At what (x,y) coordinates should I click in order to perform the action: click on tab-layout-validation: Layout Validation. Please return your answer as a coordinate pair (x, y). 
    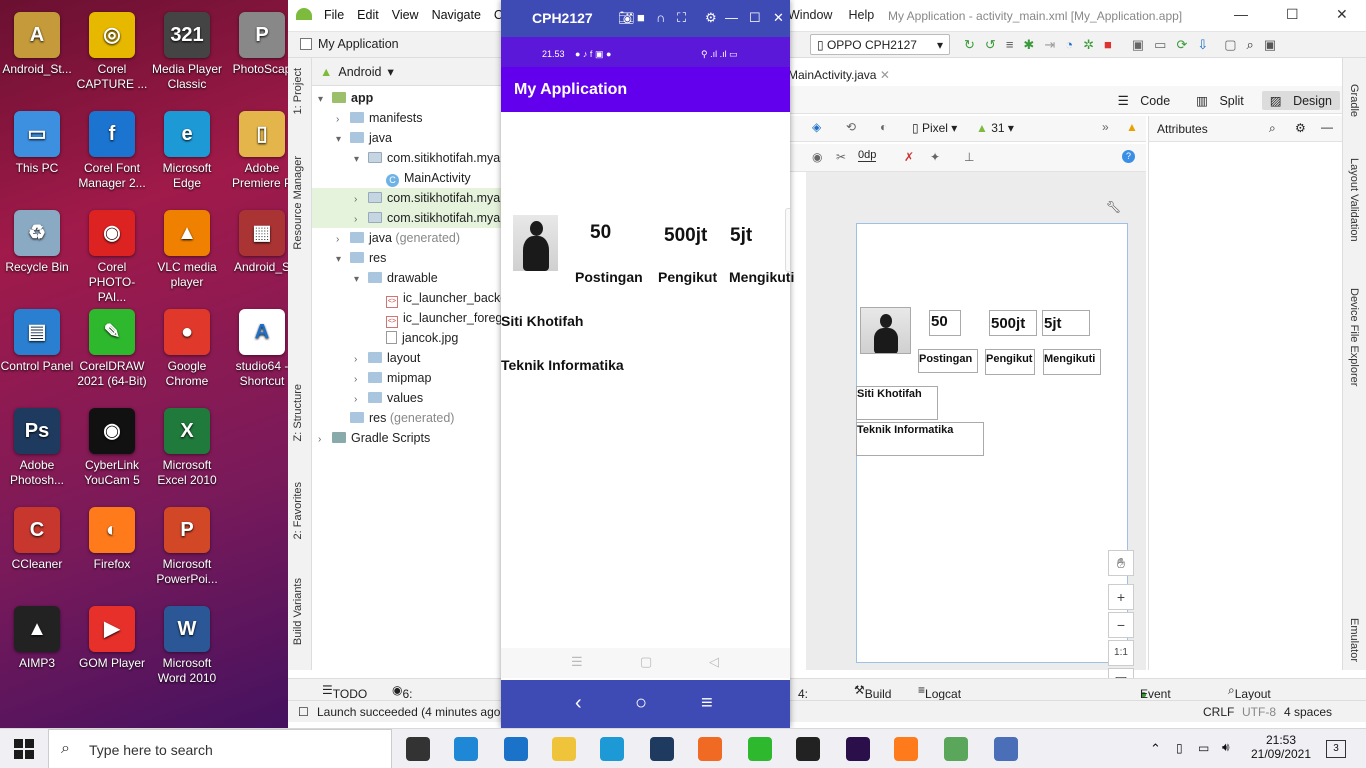
    Looking at the image, I should click on (1354, 200).